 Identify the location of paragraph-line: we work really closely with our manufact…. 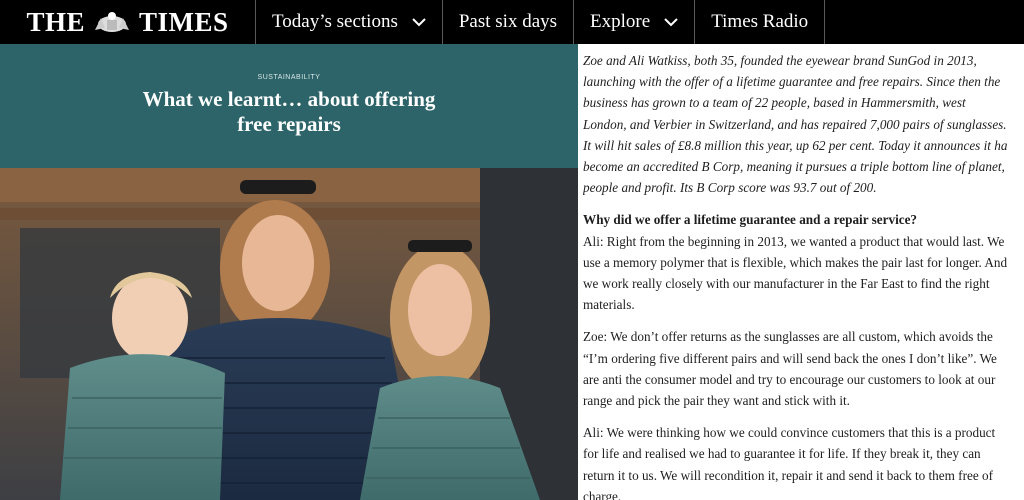
(786, 284).